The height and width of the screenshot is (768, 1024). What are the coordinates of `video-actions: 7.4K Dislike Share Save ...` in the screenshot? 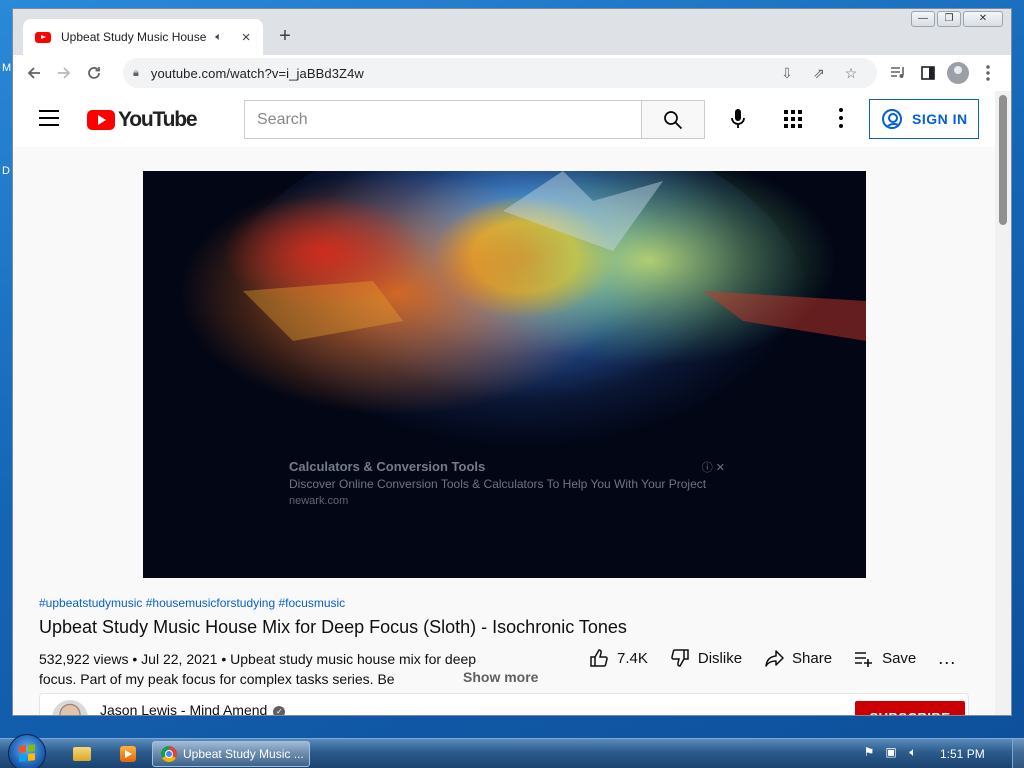 It's located at (772, 658).